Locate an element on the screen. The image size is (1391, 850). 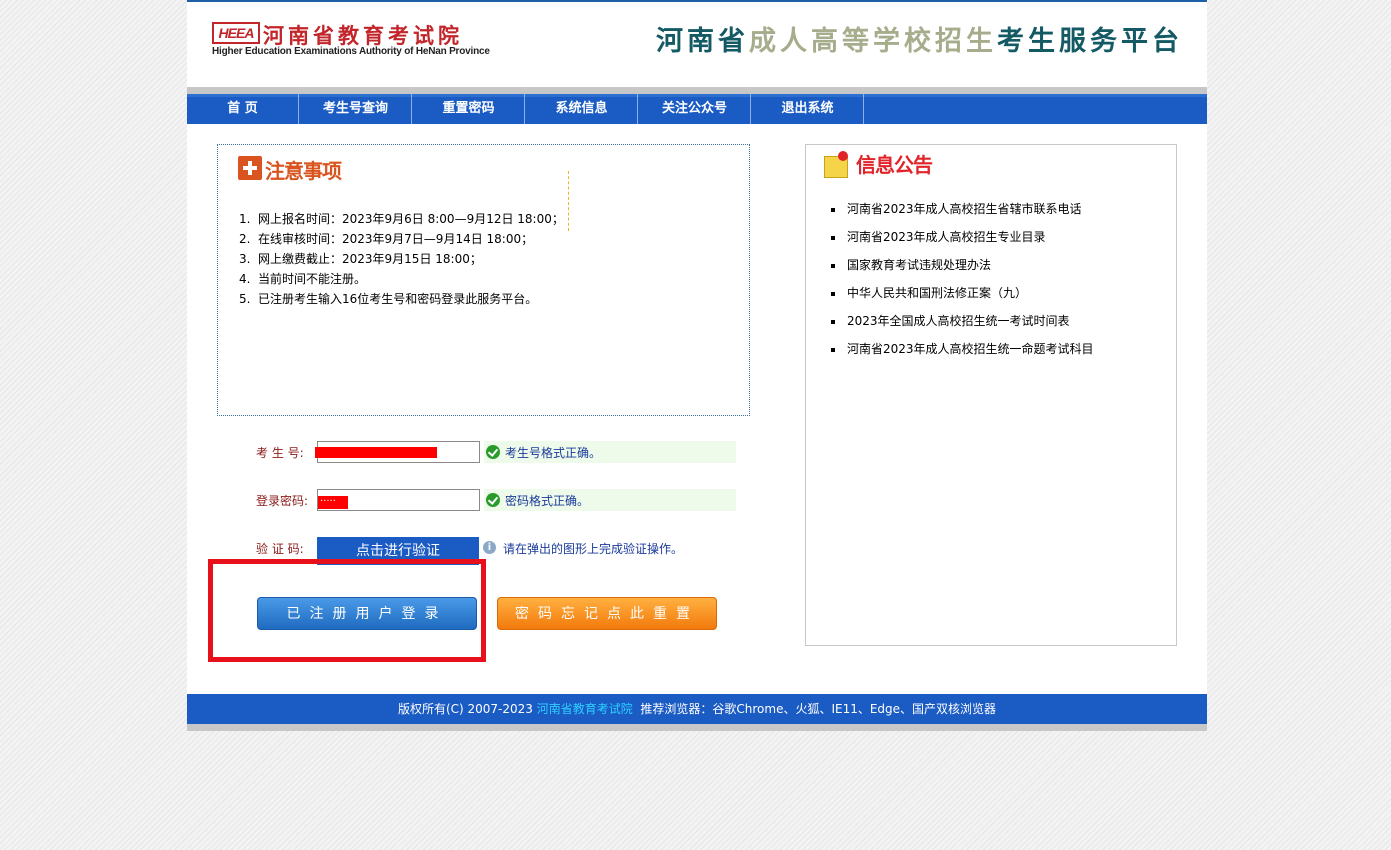
notice-item-text: 当前时间不能注册。 is located at coordinates (312, 279).